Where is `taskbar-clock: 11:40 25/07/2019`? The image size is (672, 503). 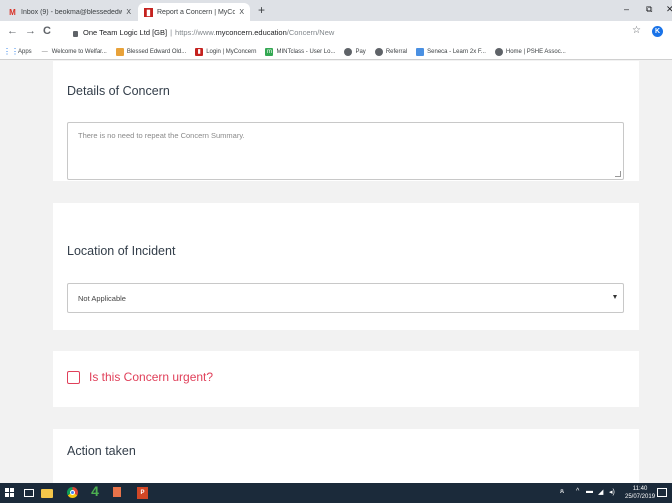 taskbar-clock: 11:40 25/07/2019 is located at coordinates (640, 493).